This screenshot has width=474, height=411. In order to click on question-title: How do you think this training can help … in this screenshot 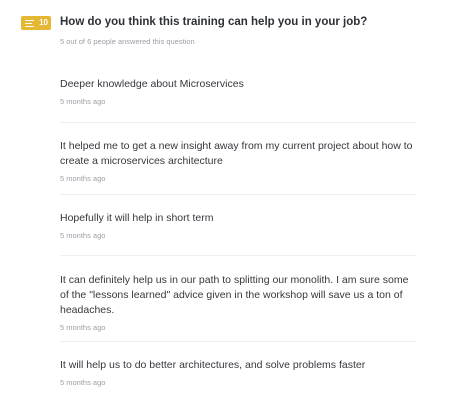, I will do `click(214, 22)`.